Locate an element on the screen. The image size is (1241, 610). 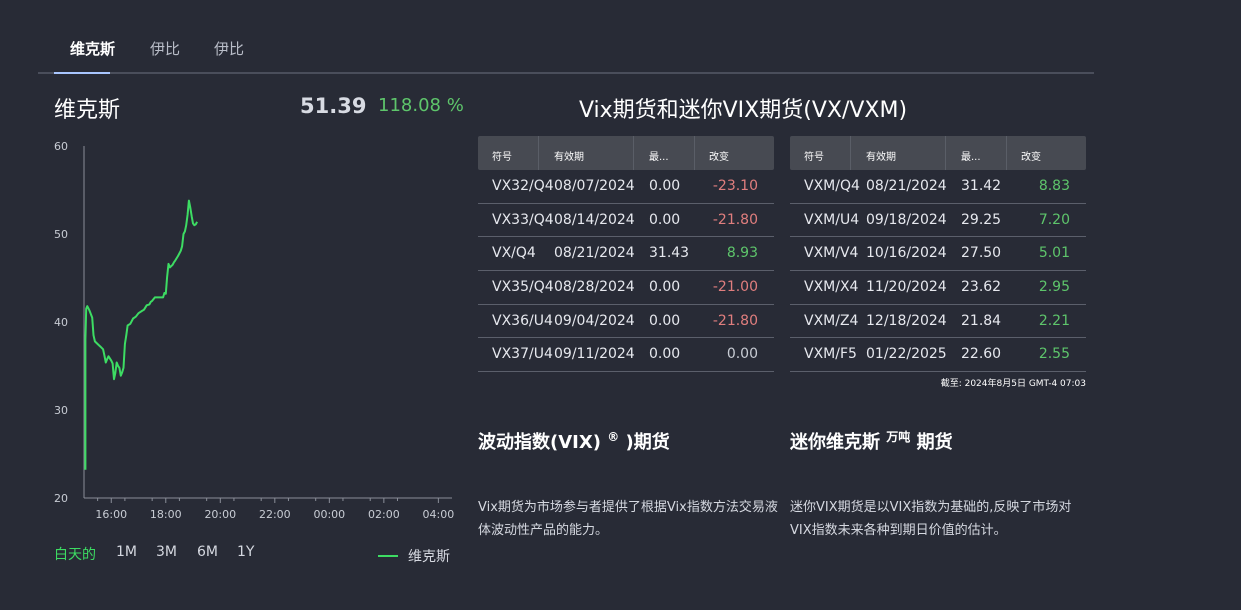
vix-section-title-suffix: )期货 is located at coordinates (647, 442).